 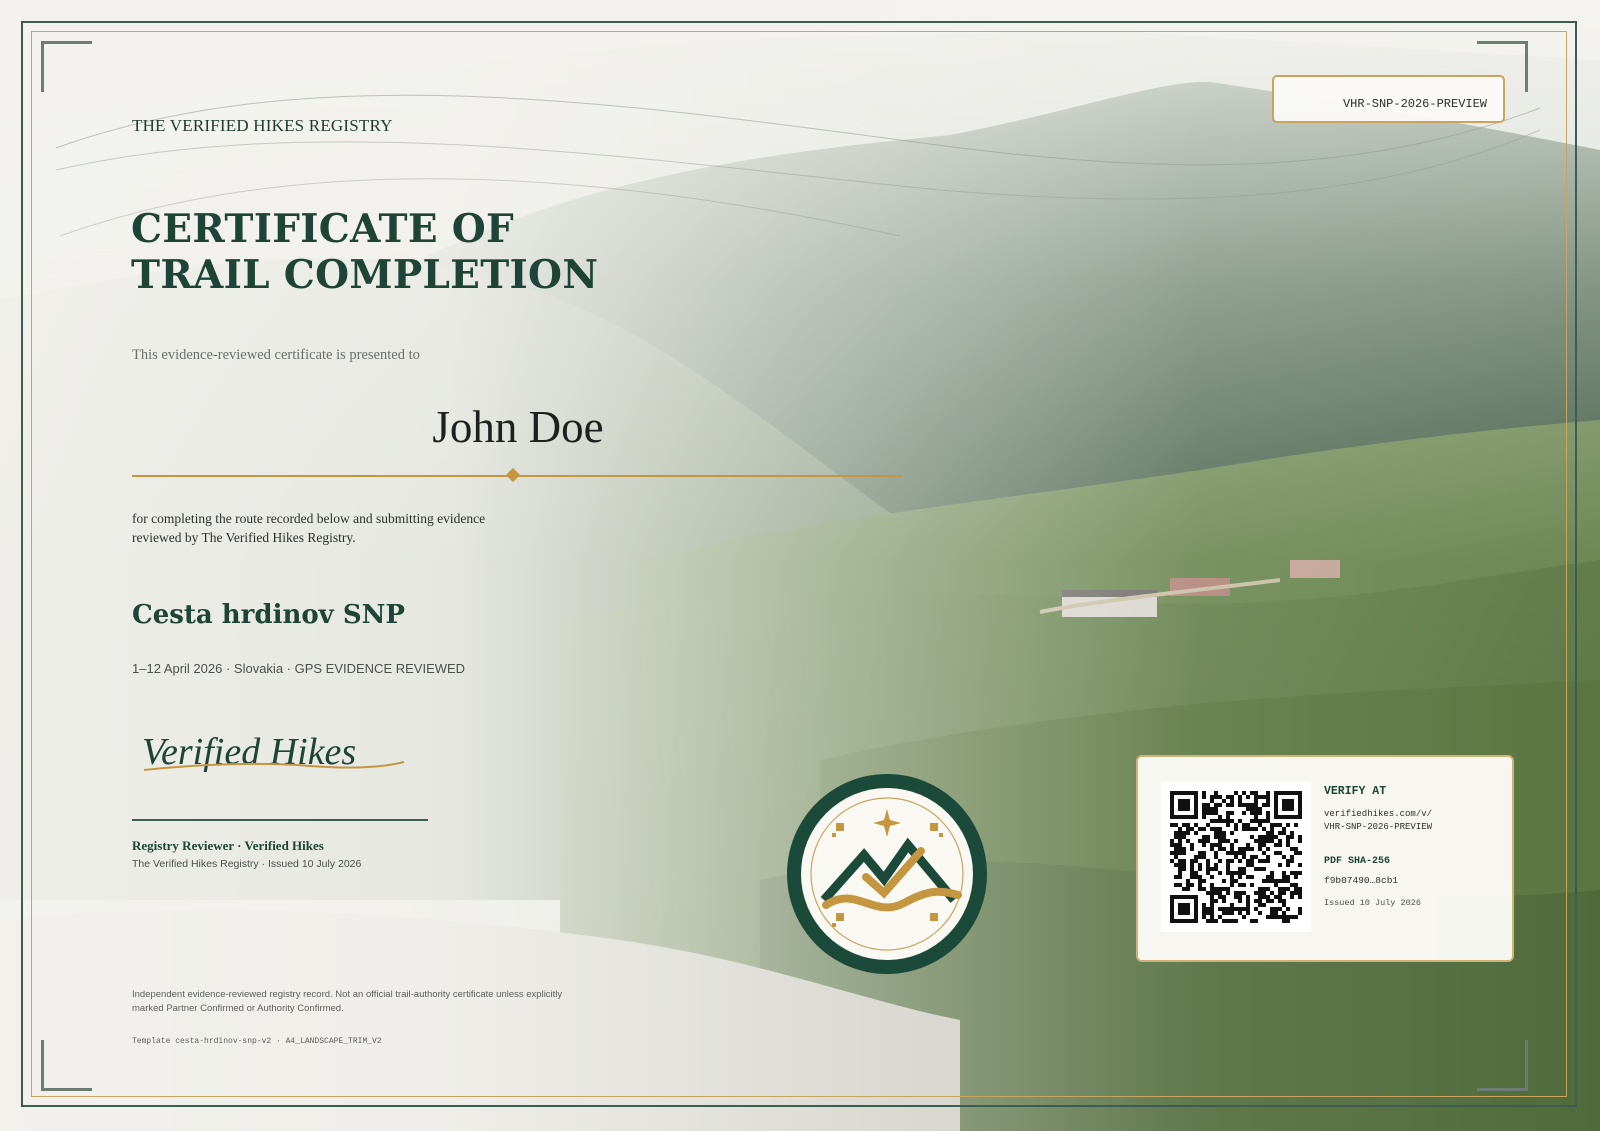 I want to click on route-name: Cesta hrdinov SNP, so click(x=268, y=615).